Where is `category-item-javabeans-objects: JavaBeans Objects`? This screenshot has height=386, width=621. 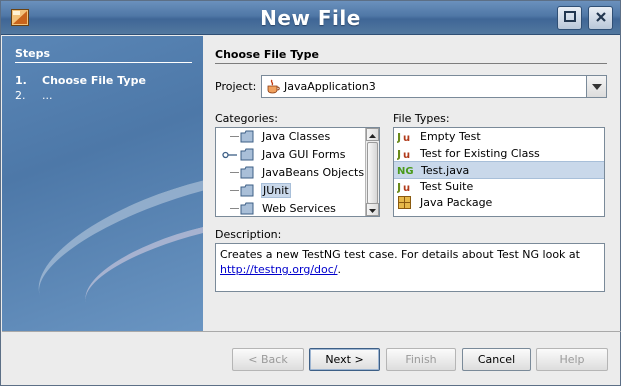
category-item-javabeans-objects: JavaBeans Objects is located at coordinates (297, 173).